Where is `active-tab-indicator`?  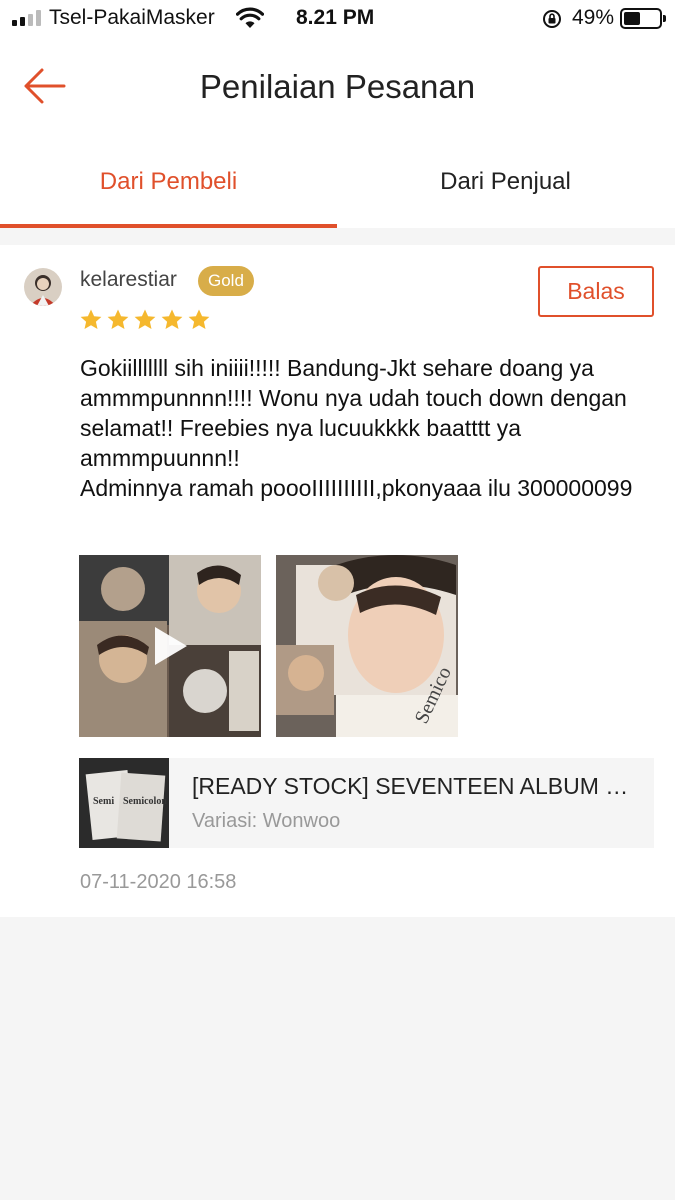
active-tab-indicator is located at coordinates (168, 226).